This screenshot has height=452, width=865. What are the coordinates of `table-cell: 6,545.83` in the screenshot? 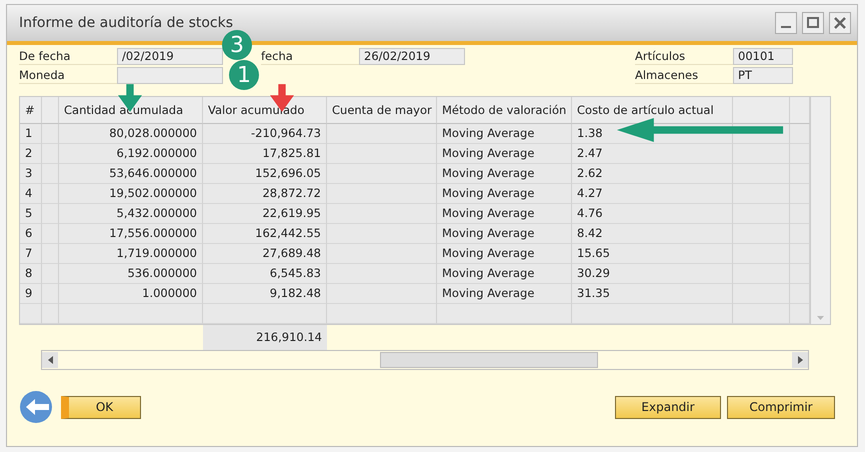 It's located at (265, 274).